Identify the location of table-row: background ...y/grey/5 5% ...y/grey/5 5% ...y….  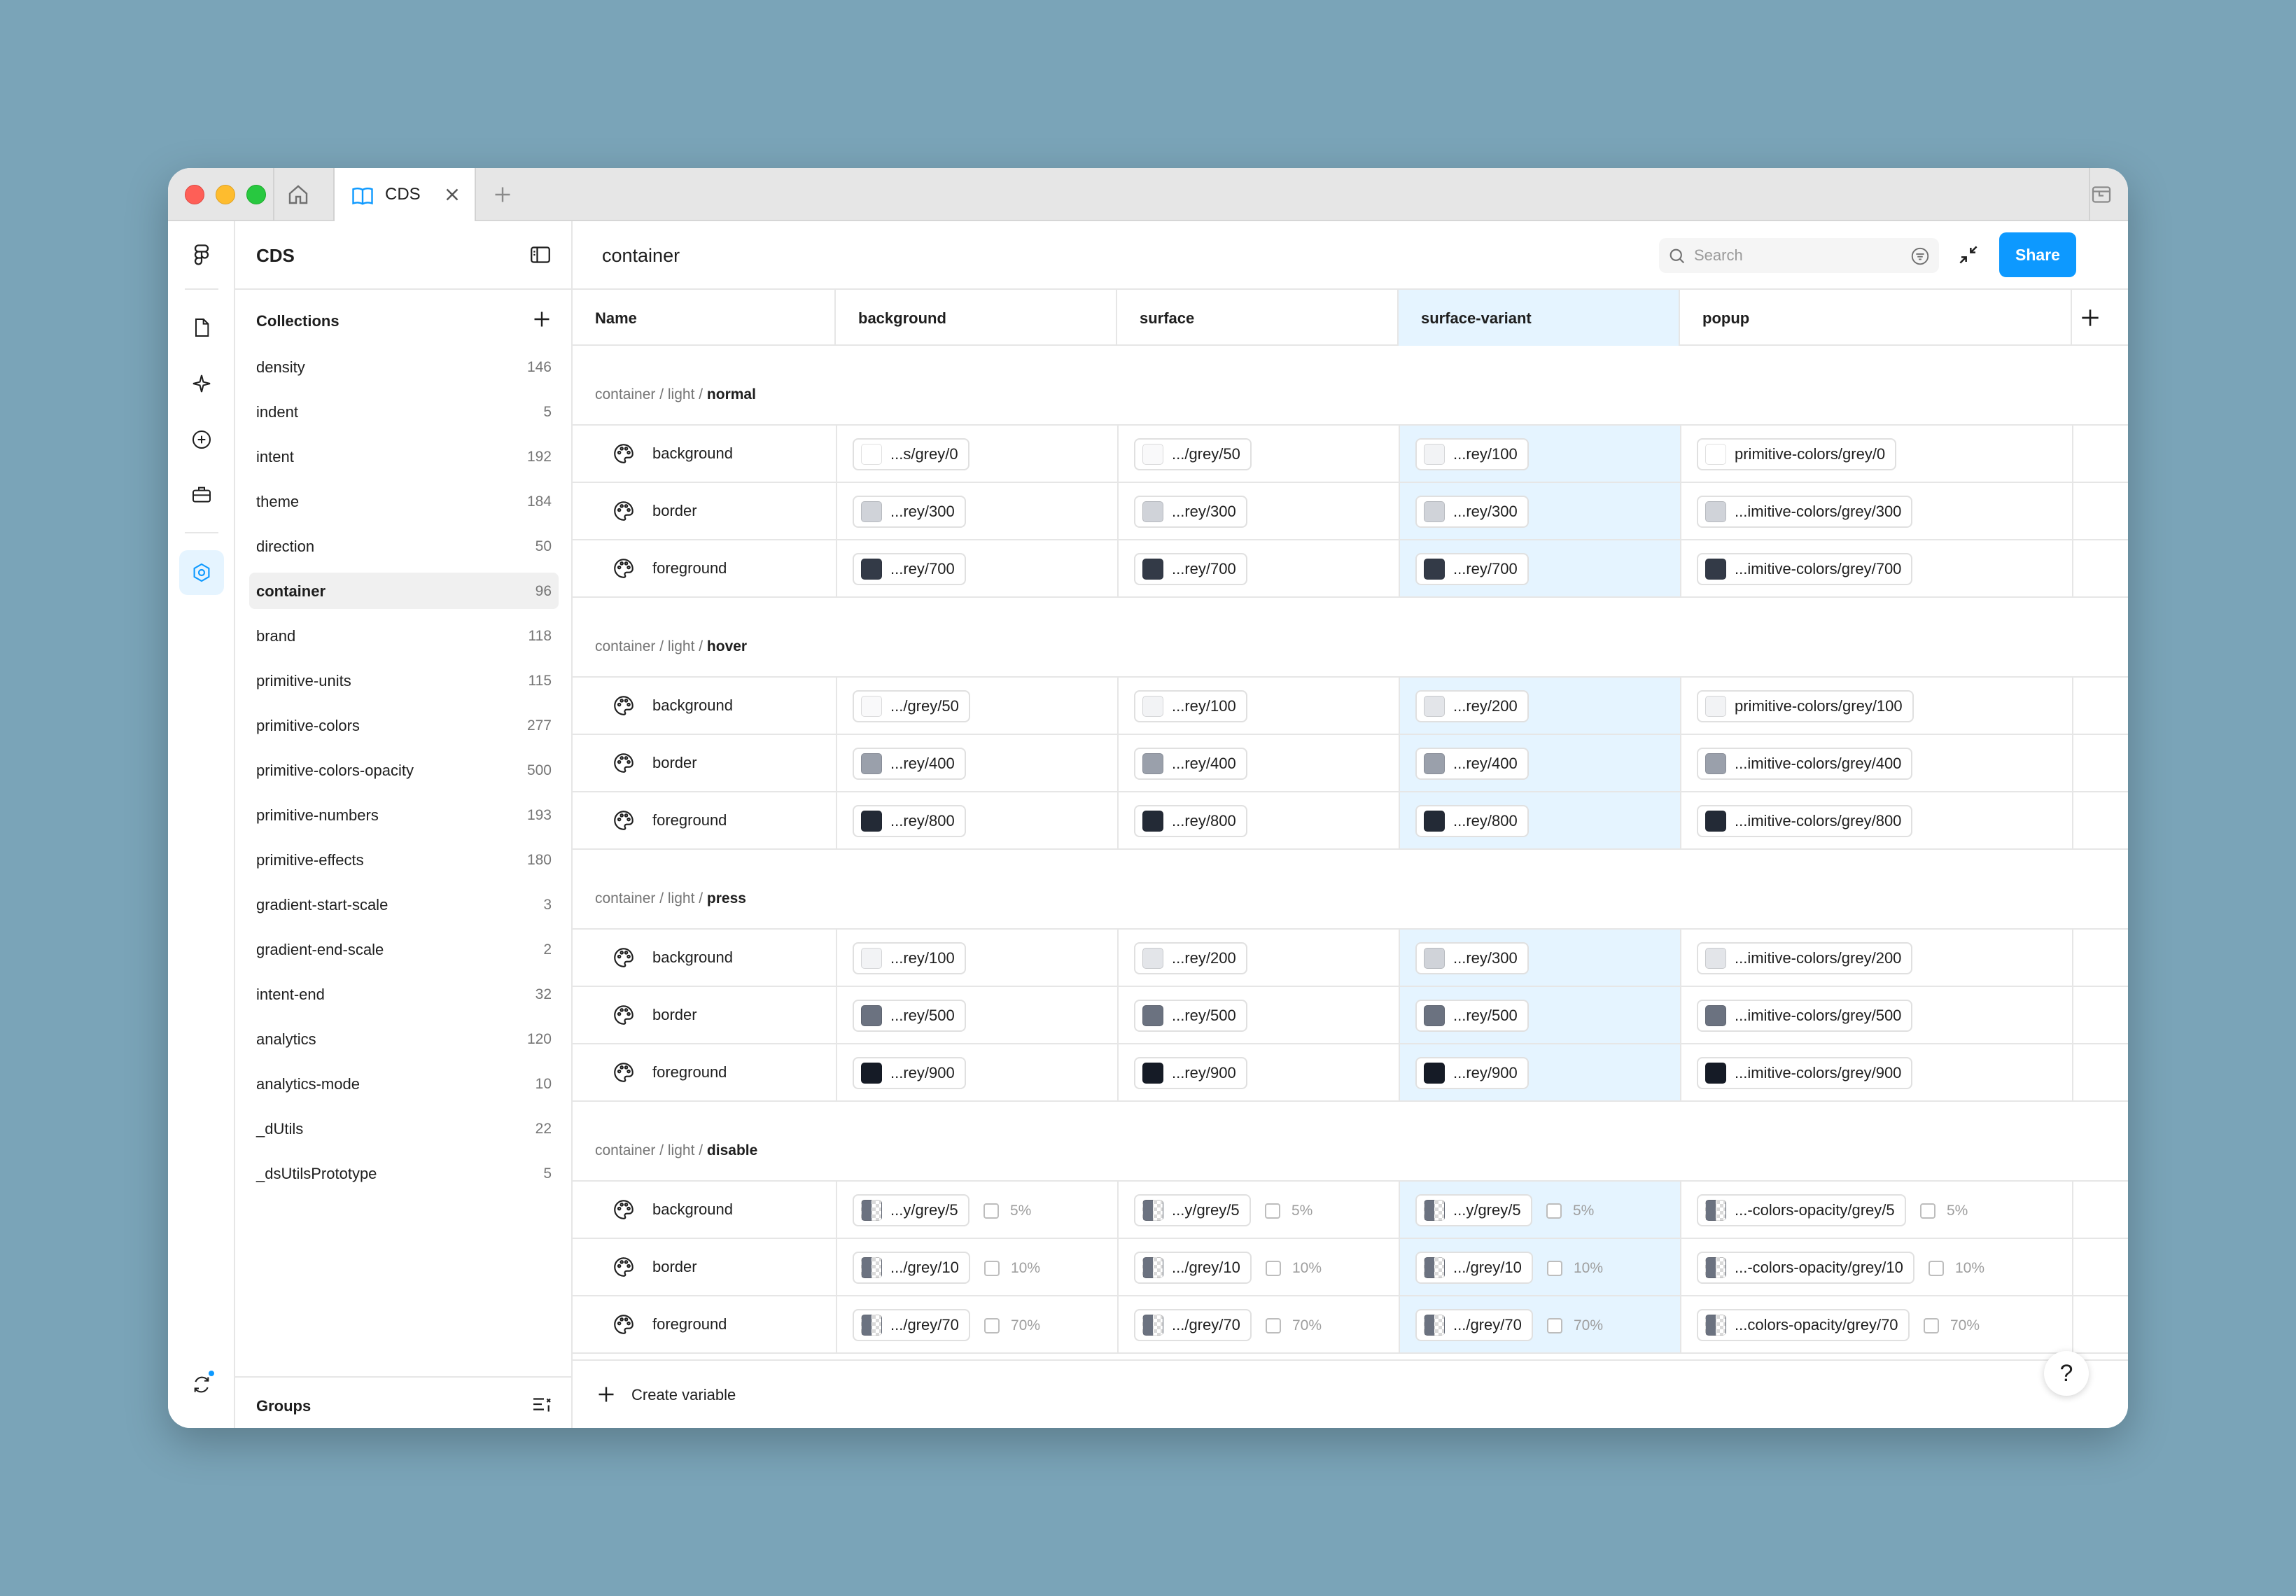
(1350, 1210).